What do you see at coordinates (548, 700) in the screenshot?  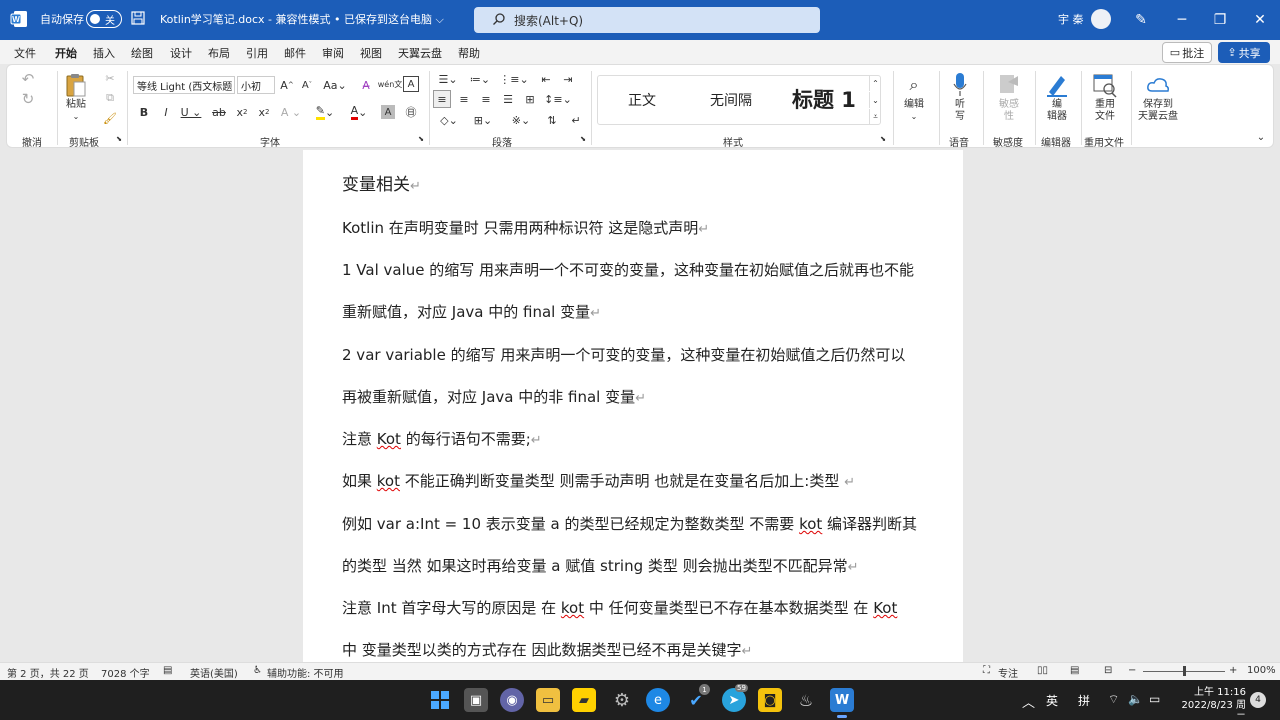 I see `file-explorer-icon: ▭` at bounding box center [548, 700].